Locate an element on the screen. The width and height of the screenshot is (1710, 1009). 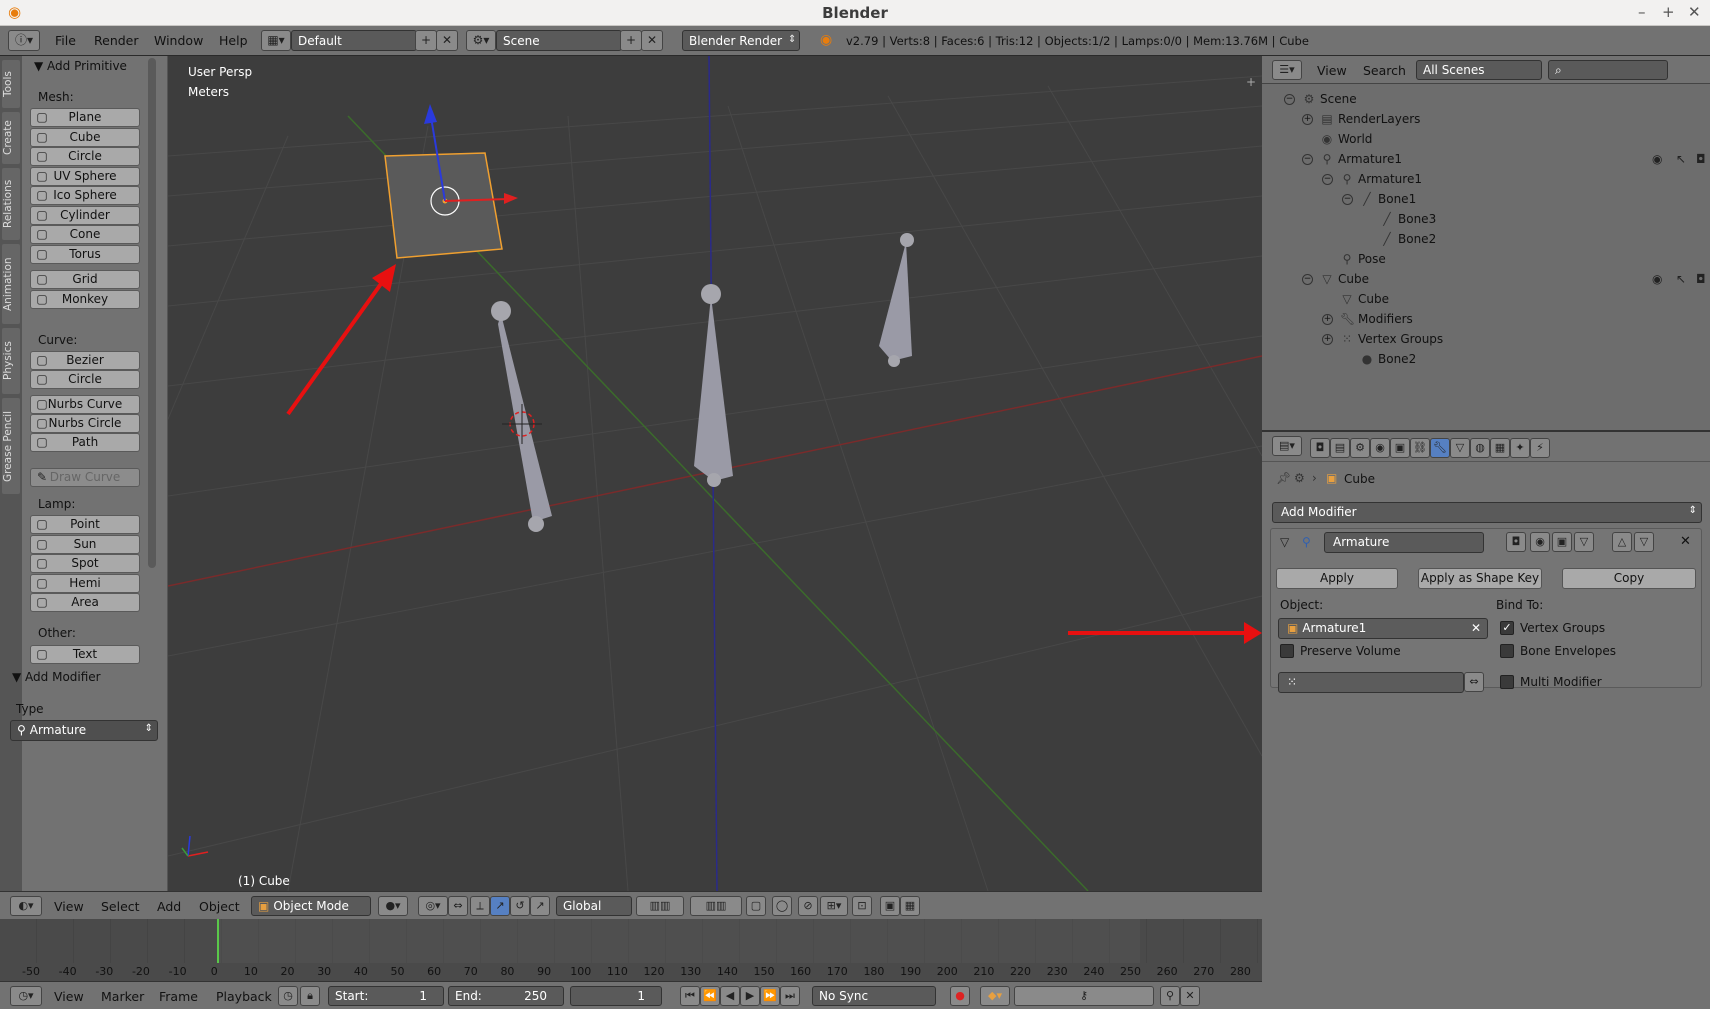
vertex-group-field: ⁙ is located at coordinates (1371, 682).